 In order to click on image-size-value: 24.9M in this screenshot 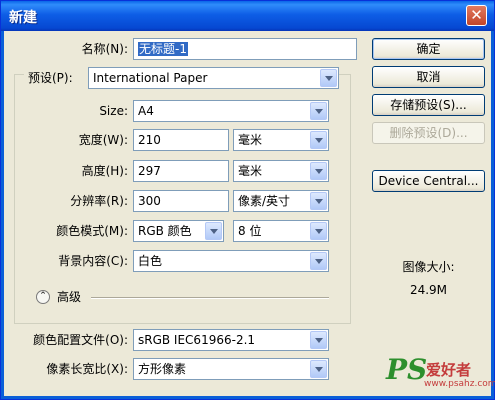, I will do `click(428, 290)`.